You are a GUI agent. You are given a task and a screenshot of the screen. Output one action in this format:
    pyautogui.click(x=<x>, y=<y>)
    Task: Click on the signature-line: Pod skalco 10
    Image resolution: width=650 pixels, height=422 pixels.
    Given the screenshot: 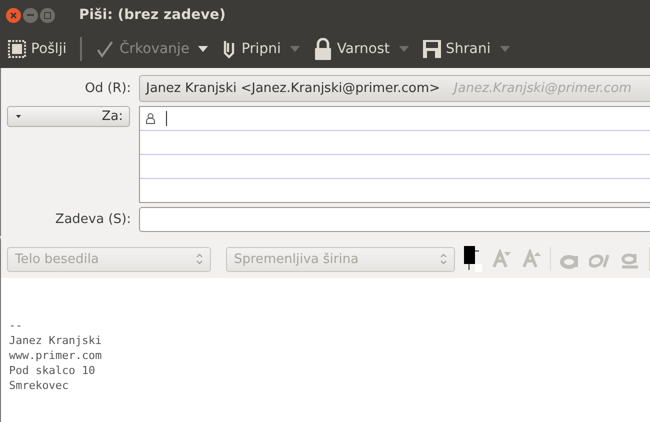 What is the action you would take?
    pyautogui.click(x=52, y=370)
    